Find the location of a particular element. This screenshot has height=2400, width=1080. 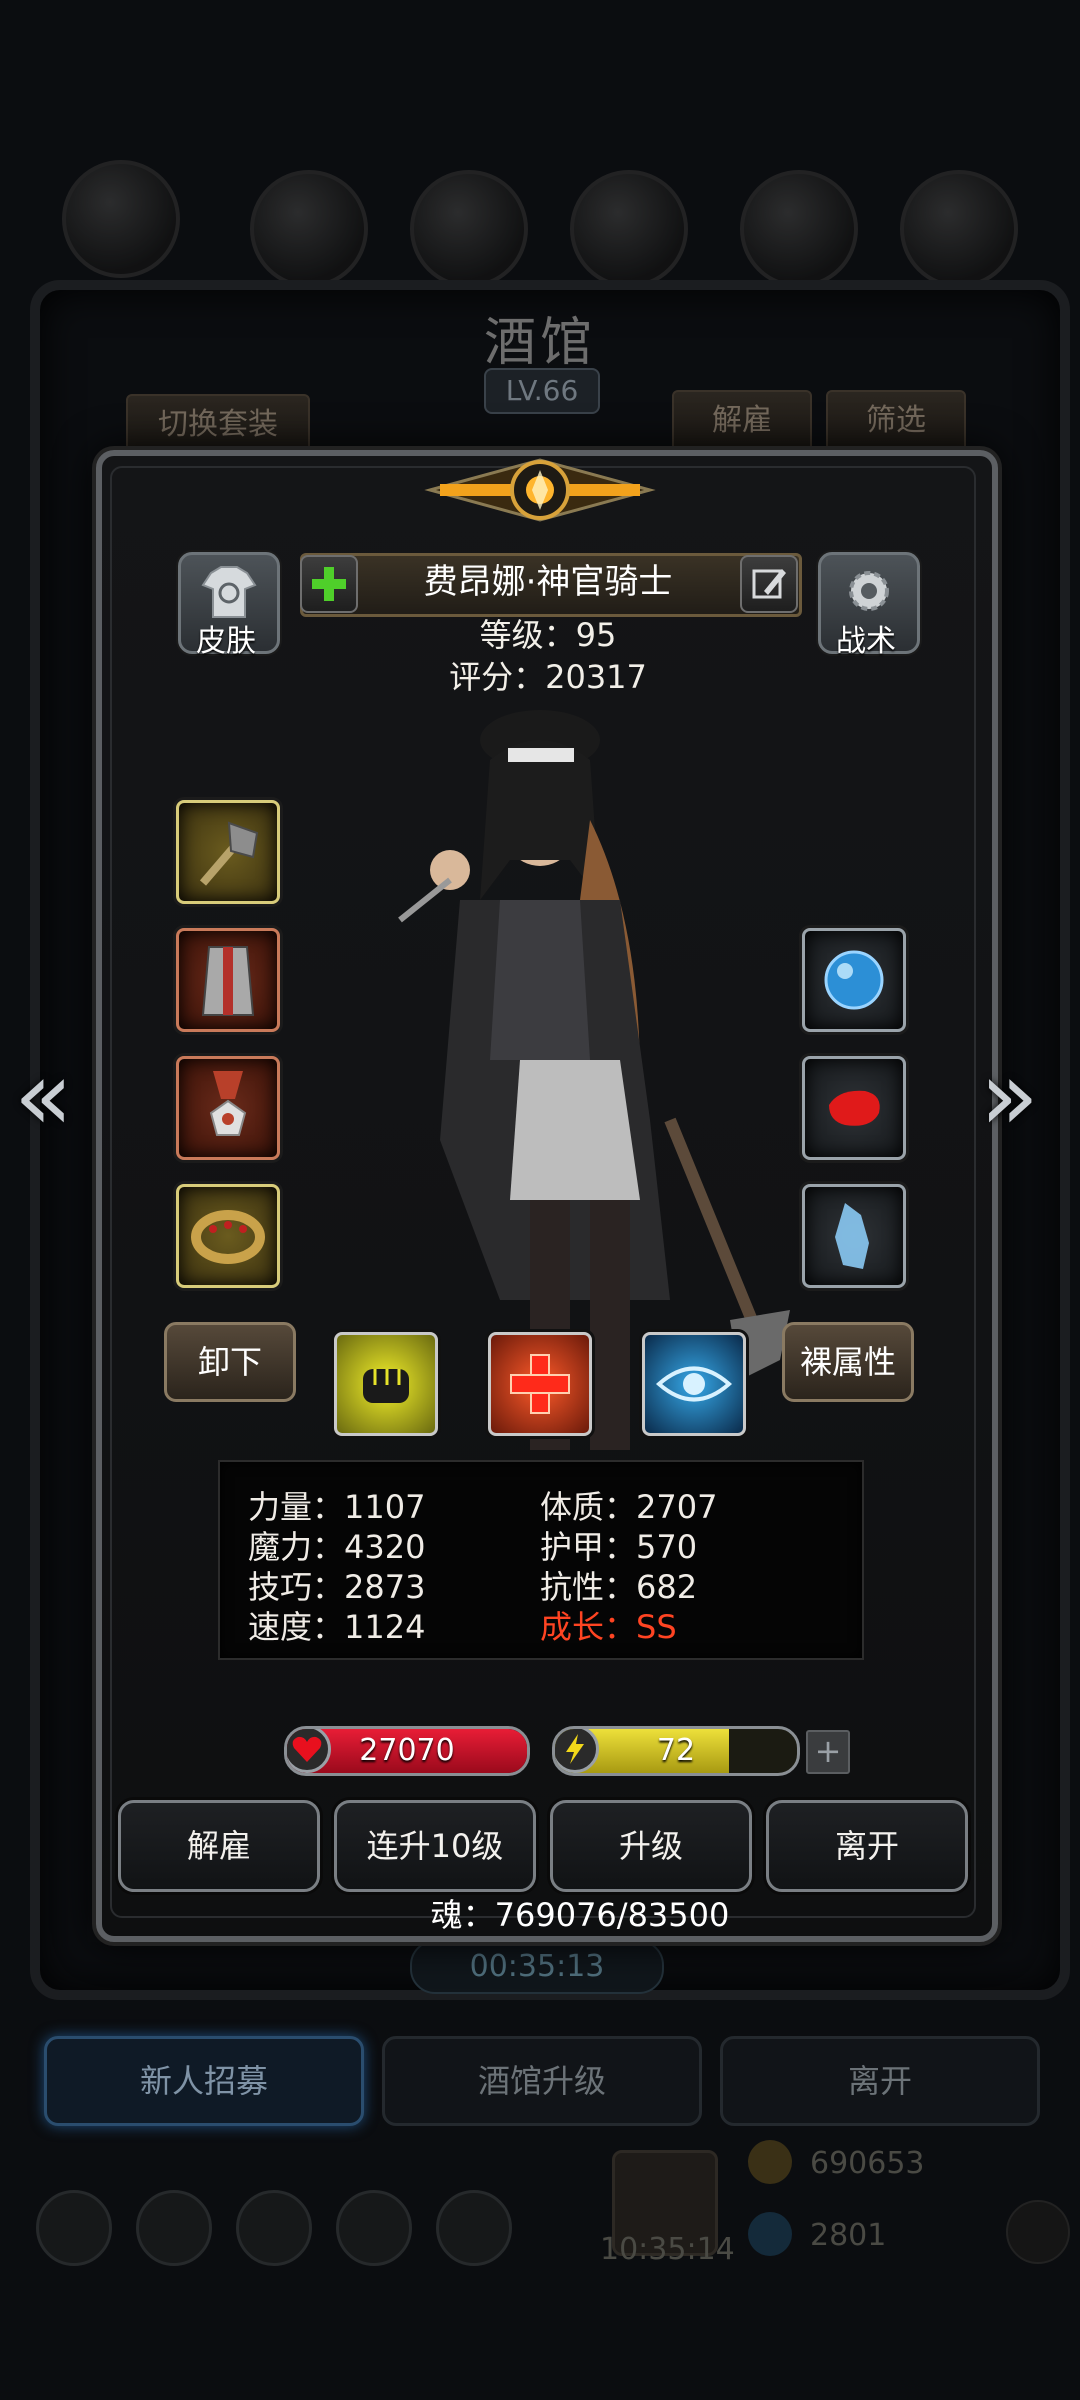

hp-bar: 27070 is located at coordinates (407, 1751).